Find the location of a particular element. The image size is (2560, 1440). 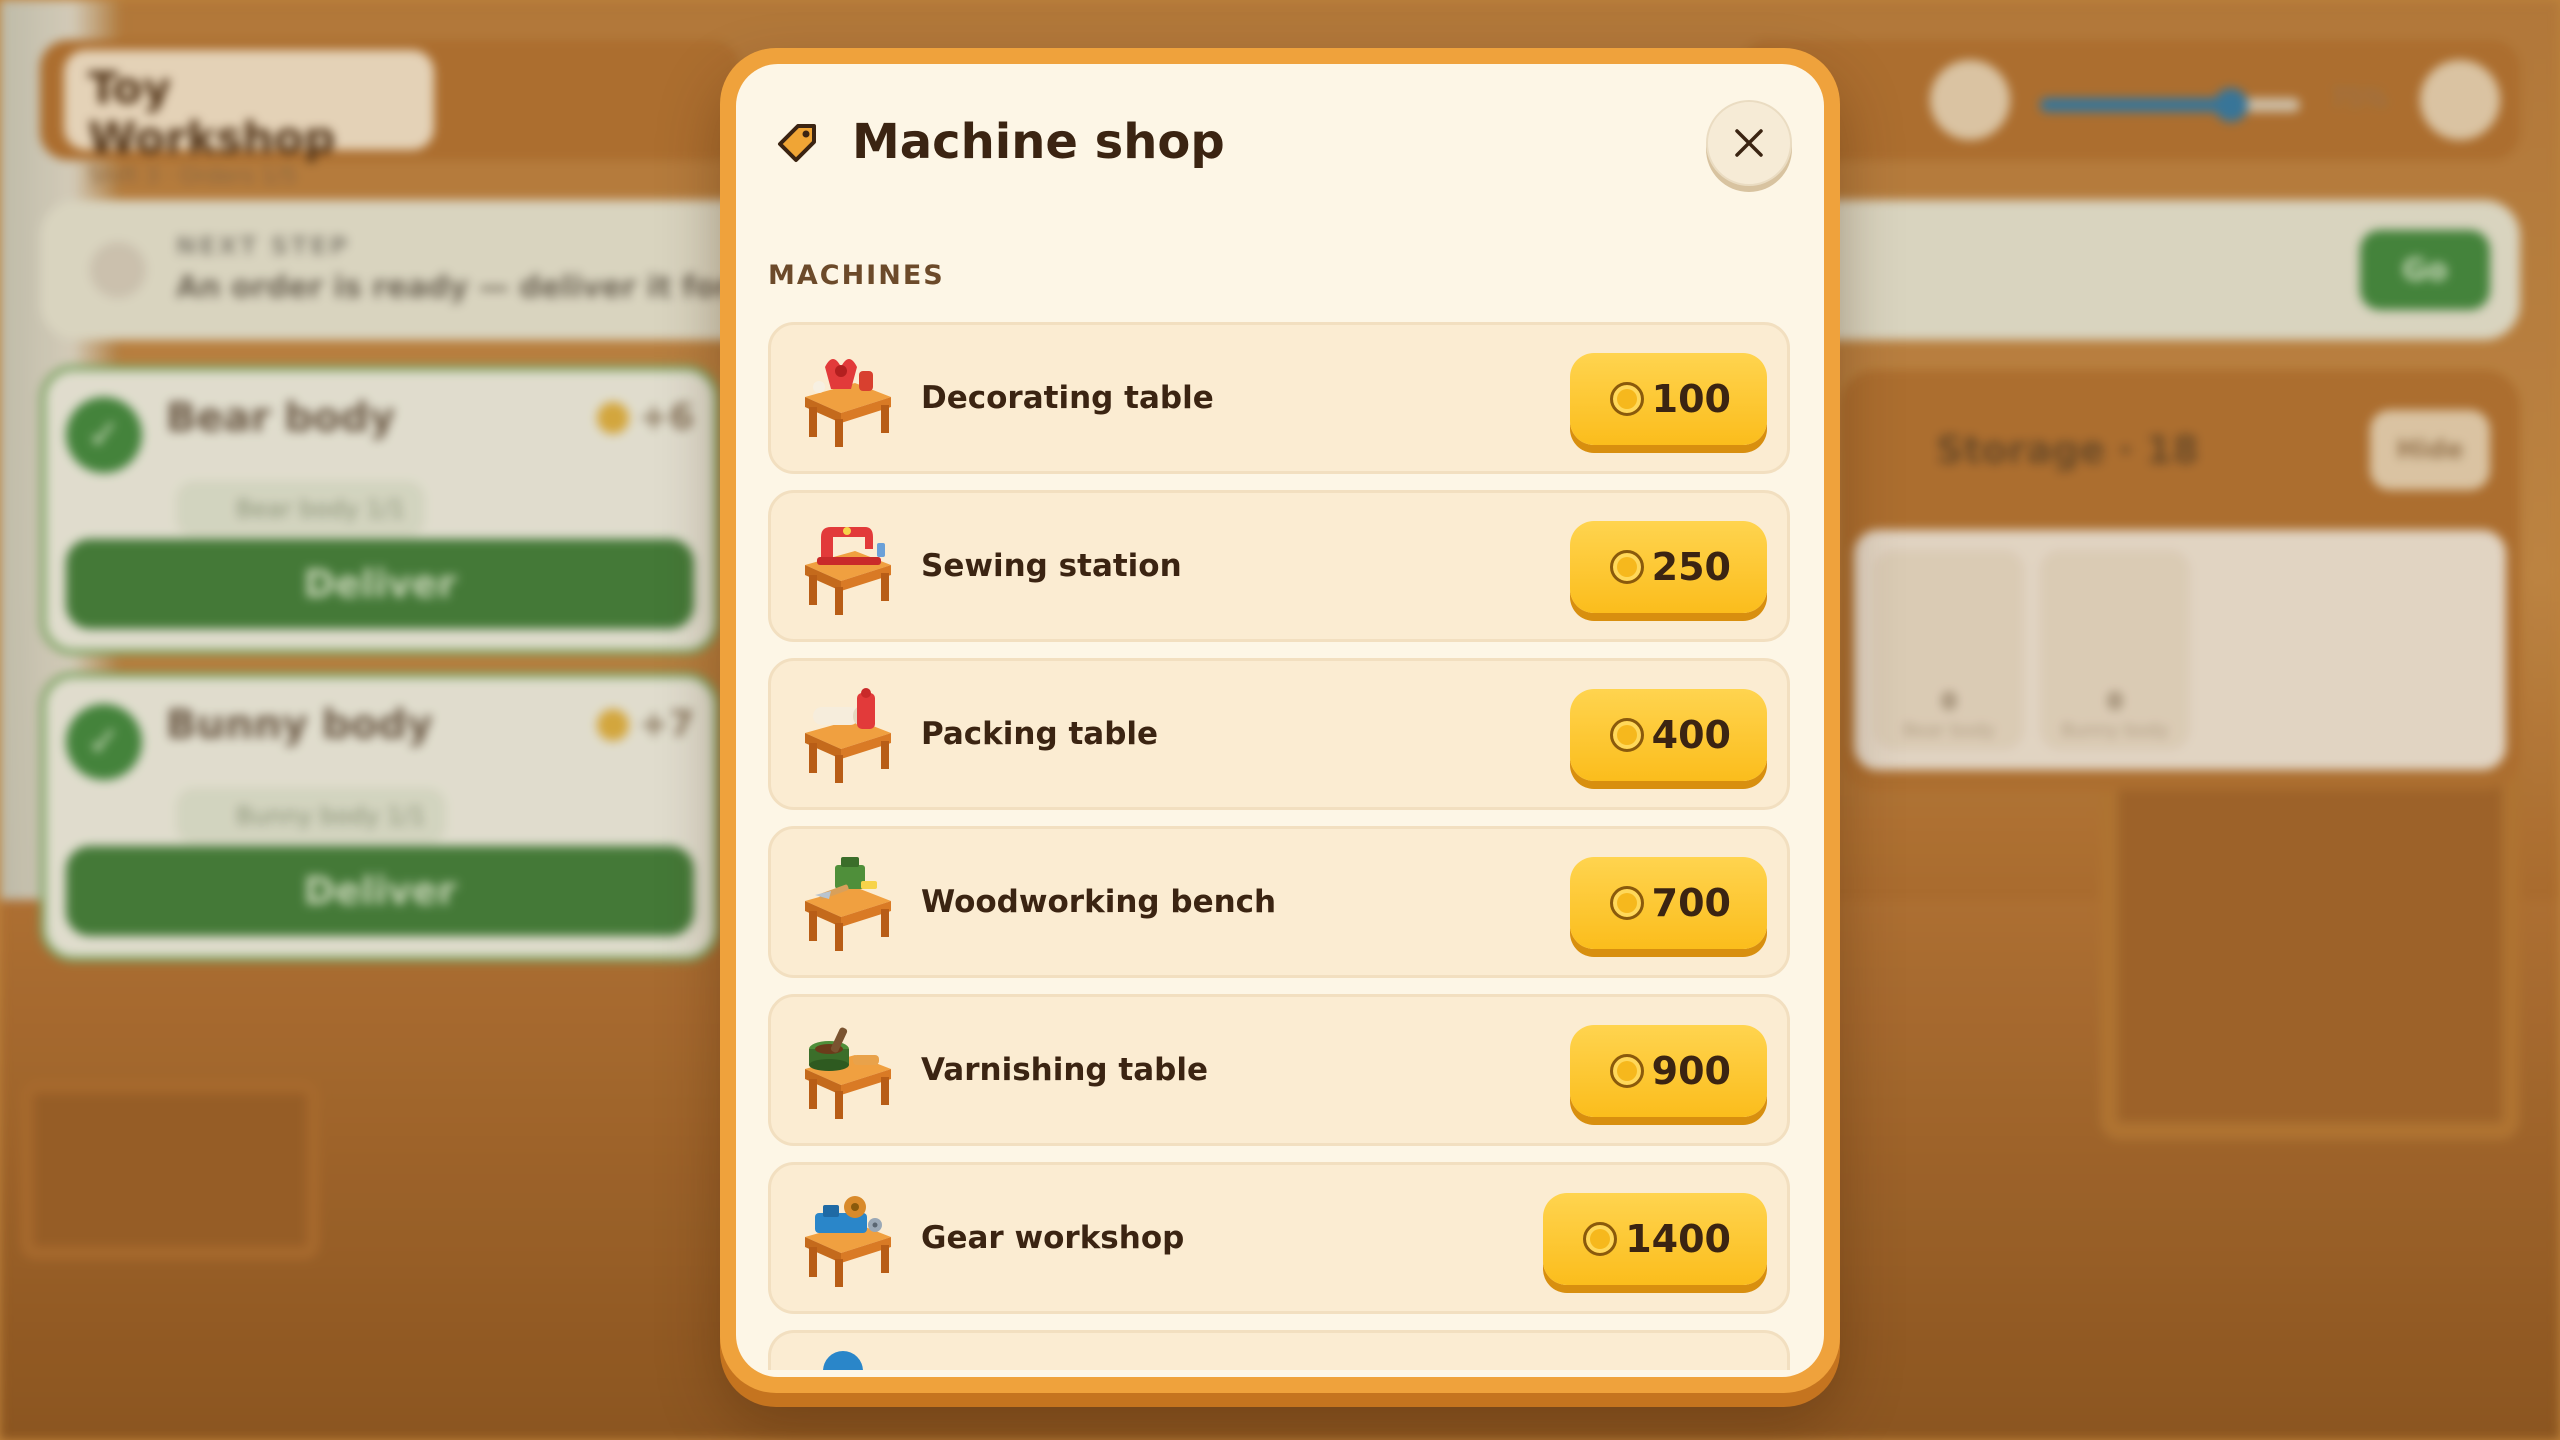

machine-name: Woodworking bench is located at coordinates (1099, 902).